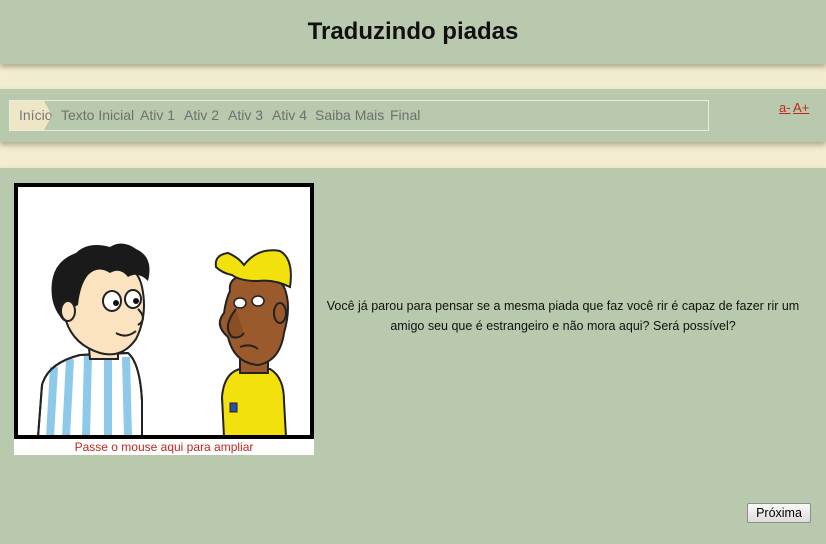  What do you see at coordinates (31, 115) in the screenshot?
I see `nav-item-inicio: Início` at bounding box center [31, 115].